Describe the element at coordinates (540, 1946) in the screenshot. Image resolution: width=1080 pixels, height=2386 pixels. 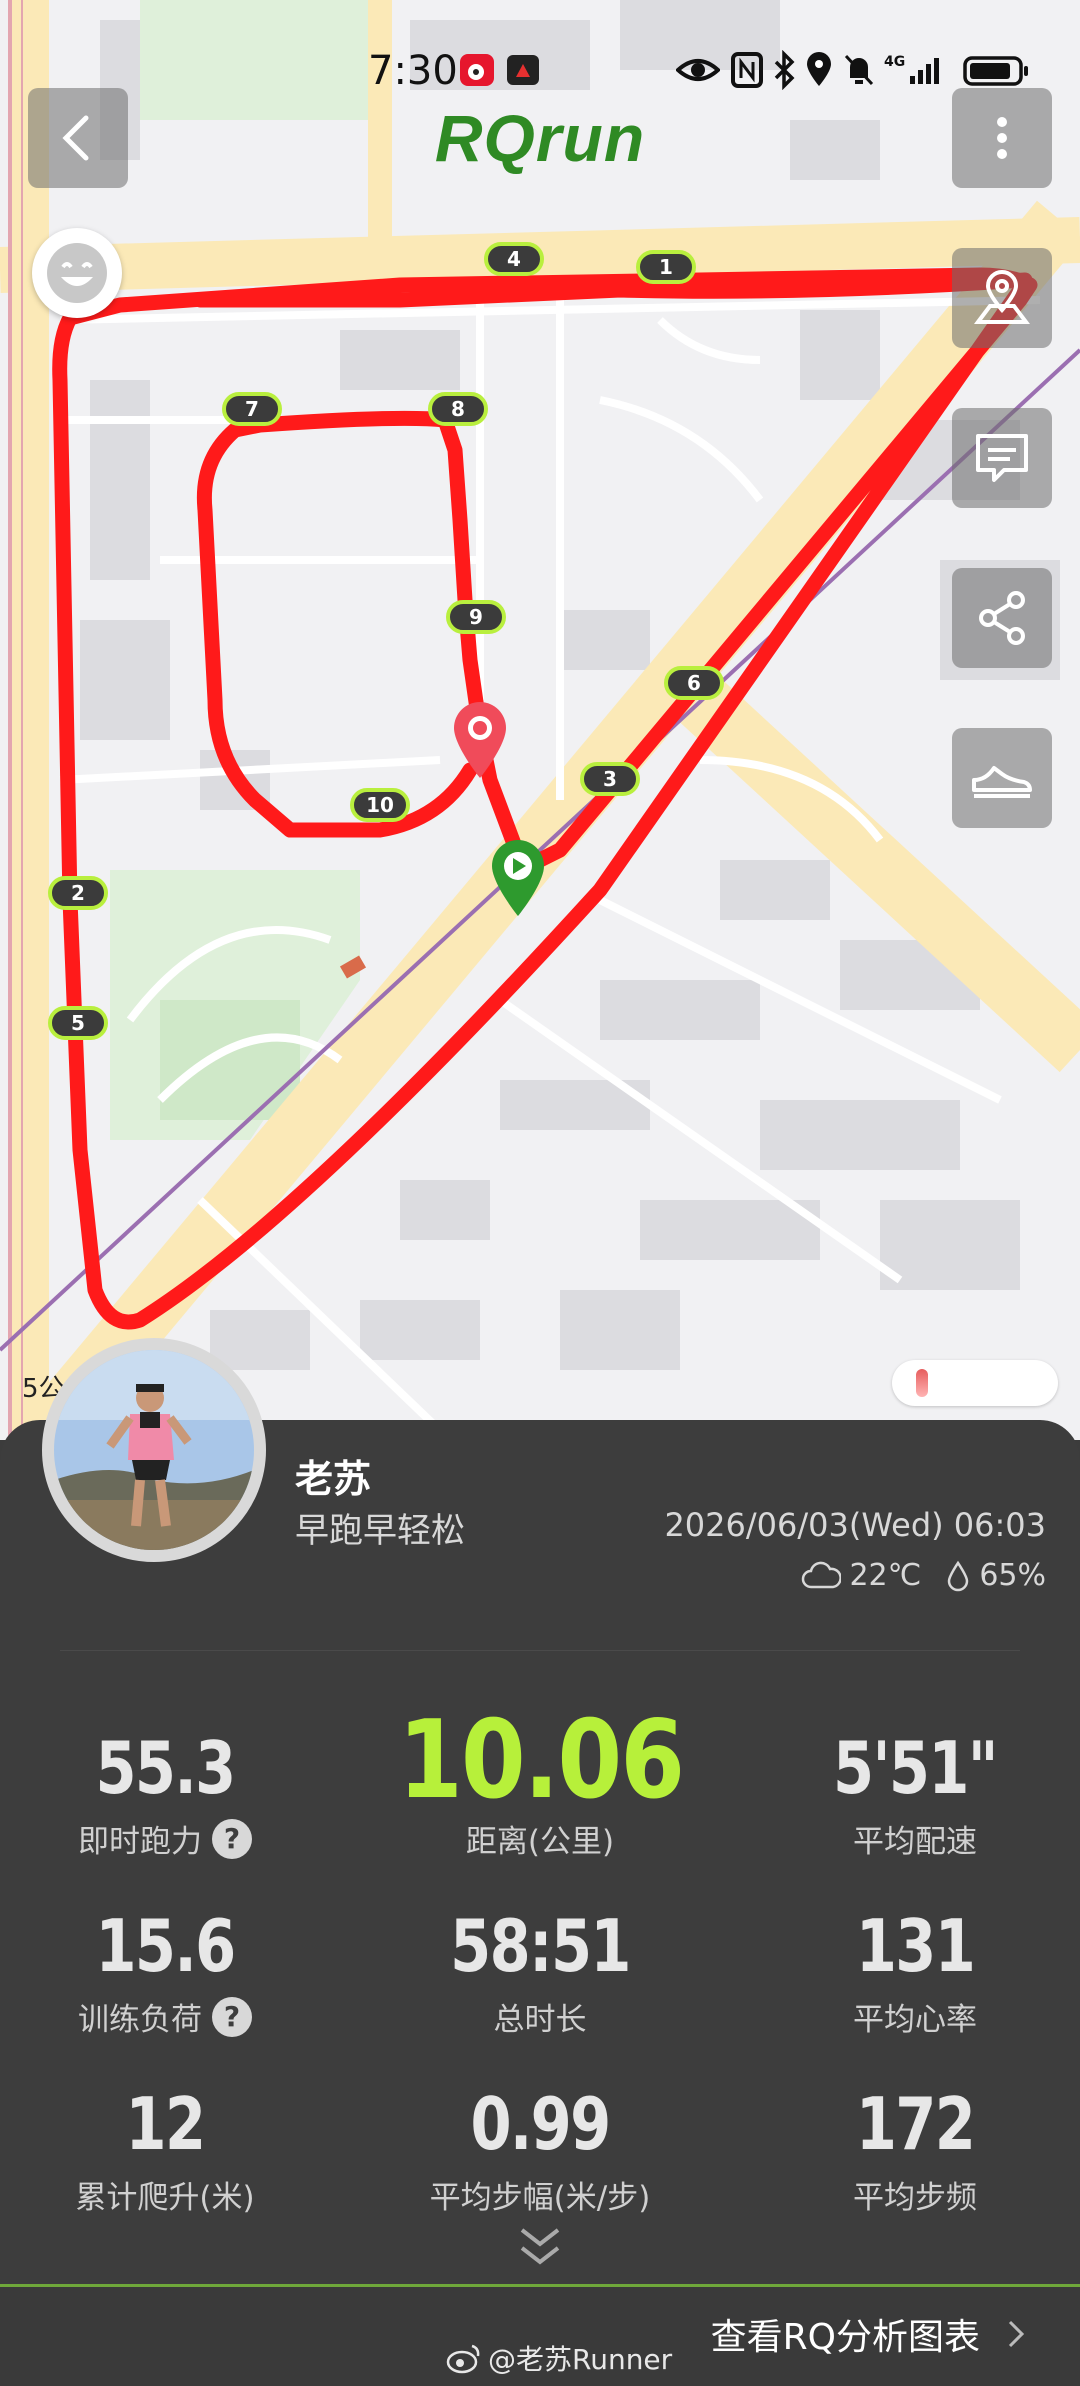
I see `stat-value: 58:51` at that location.